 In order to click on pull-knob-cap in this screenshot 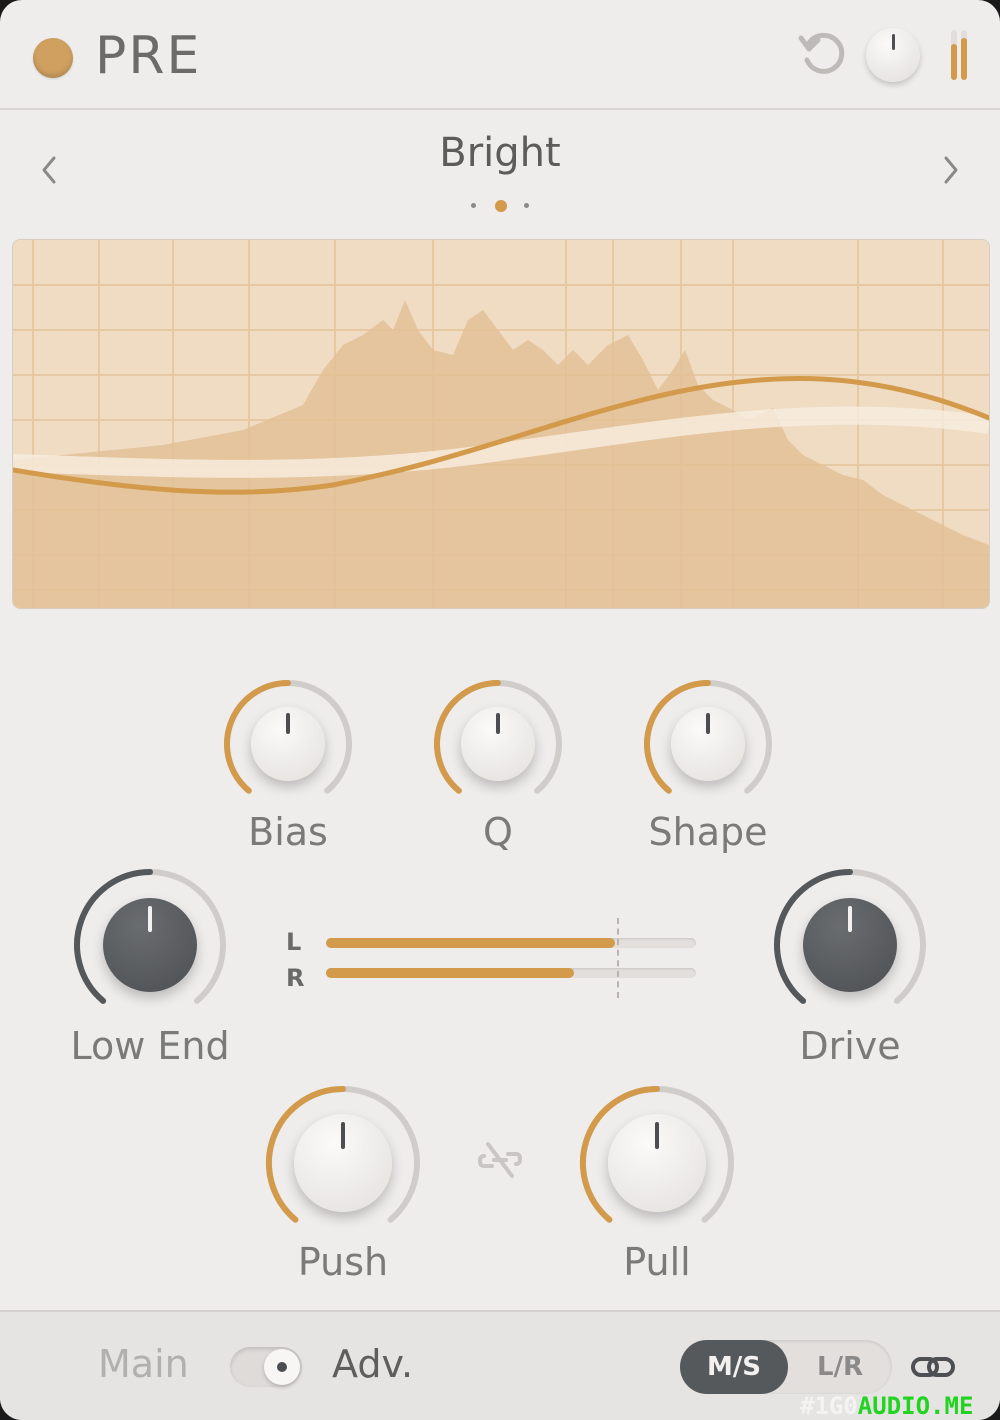, I will do `click(657, 1163)`.